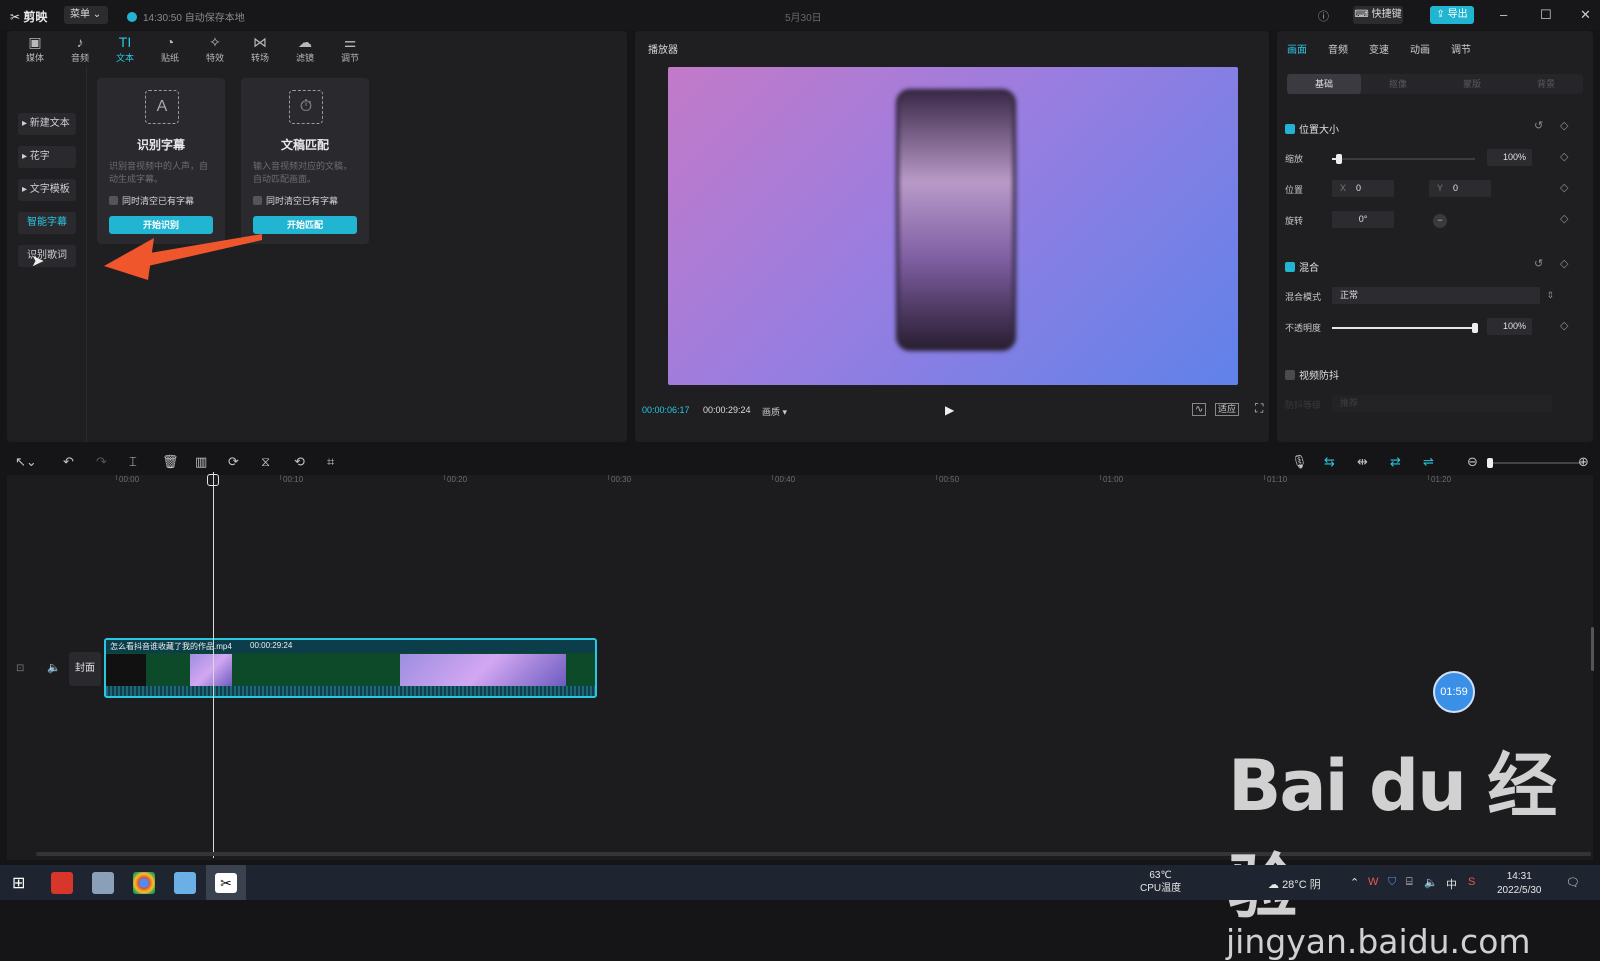 This screenshot has width=1600, height=961. Describe the element at coordinates (1312, 128) in the screenshot. I see `position-size-section: 位置大小` at that location.